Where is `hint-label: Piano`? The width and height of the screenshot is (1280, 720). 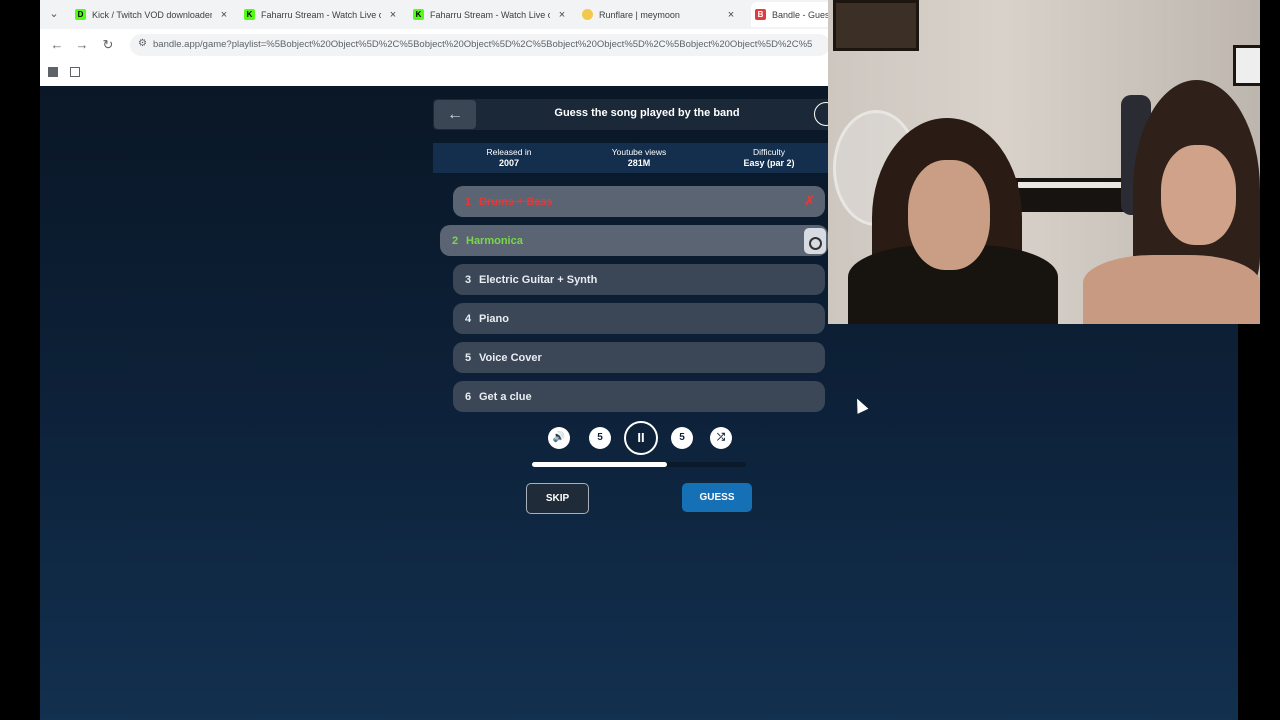 hint-label: Piano is located at coordinates (494, 318).